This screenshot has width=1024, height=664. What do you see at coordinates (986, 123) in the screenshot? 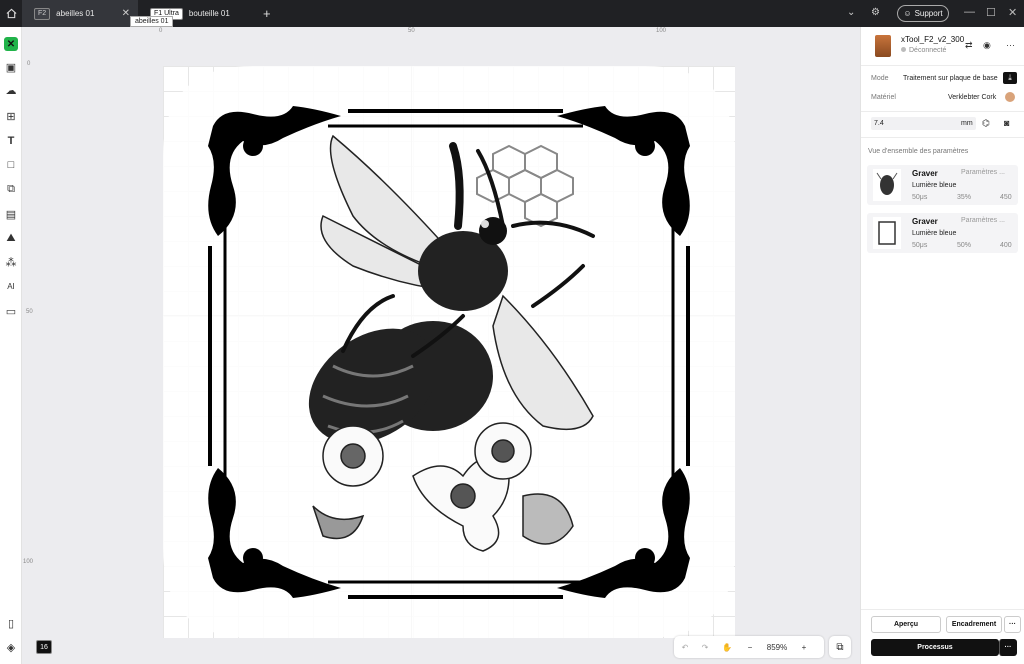
I see `autofocus-icon: ⌬` at bounding box center [986, 123].